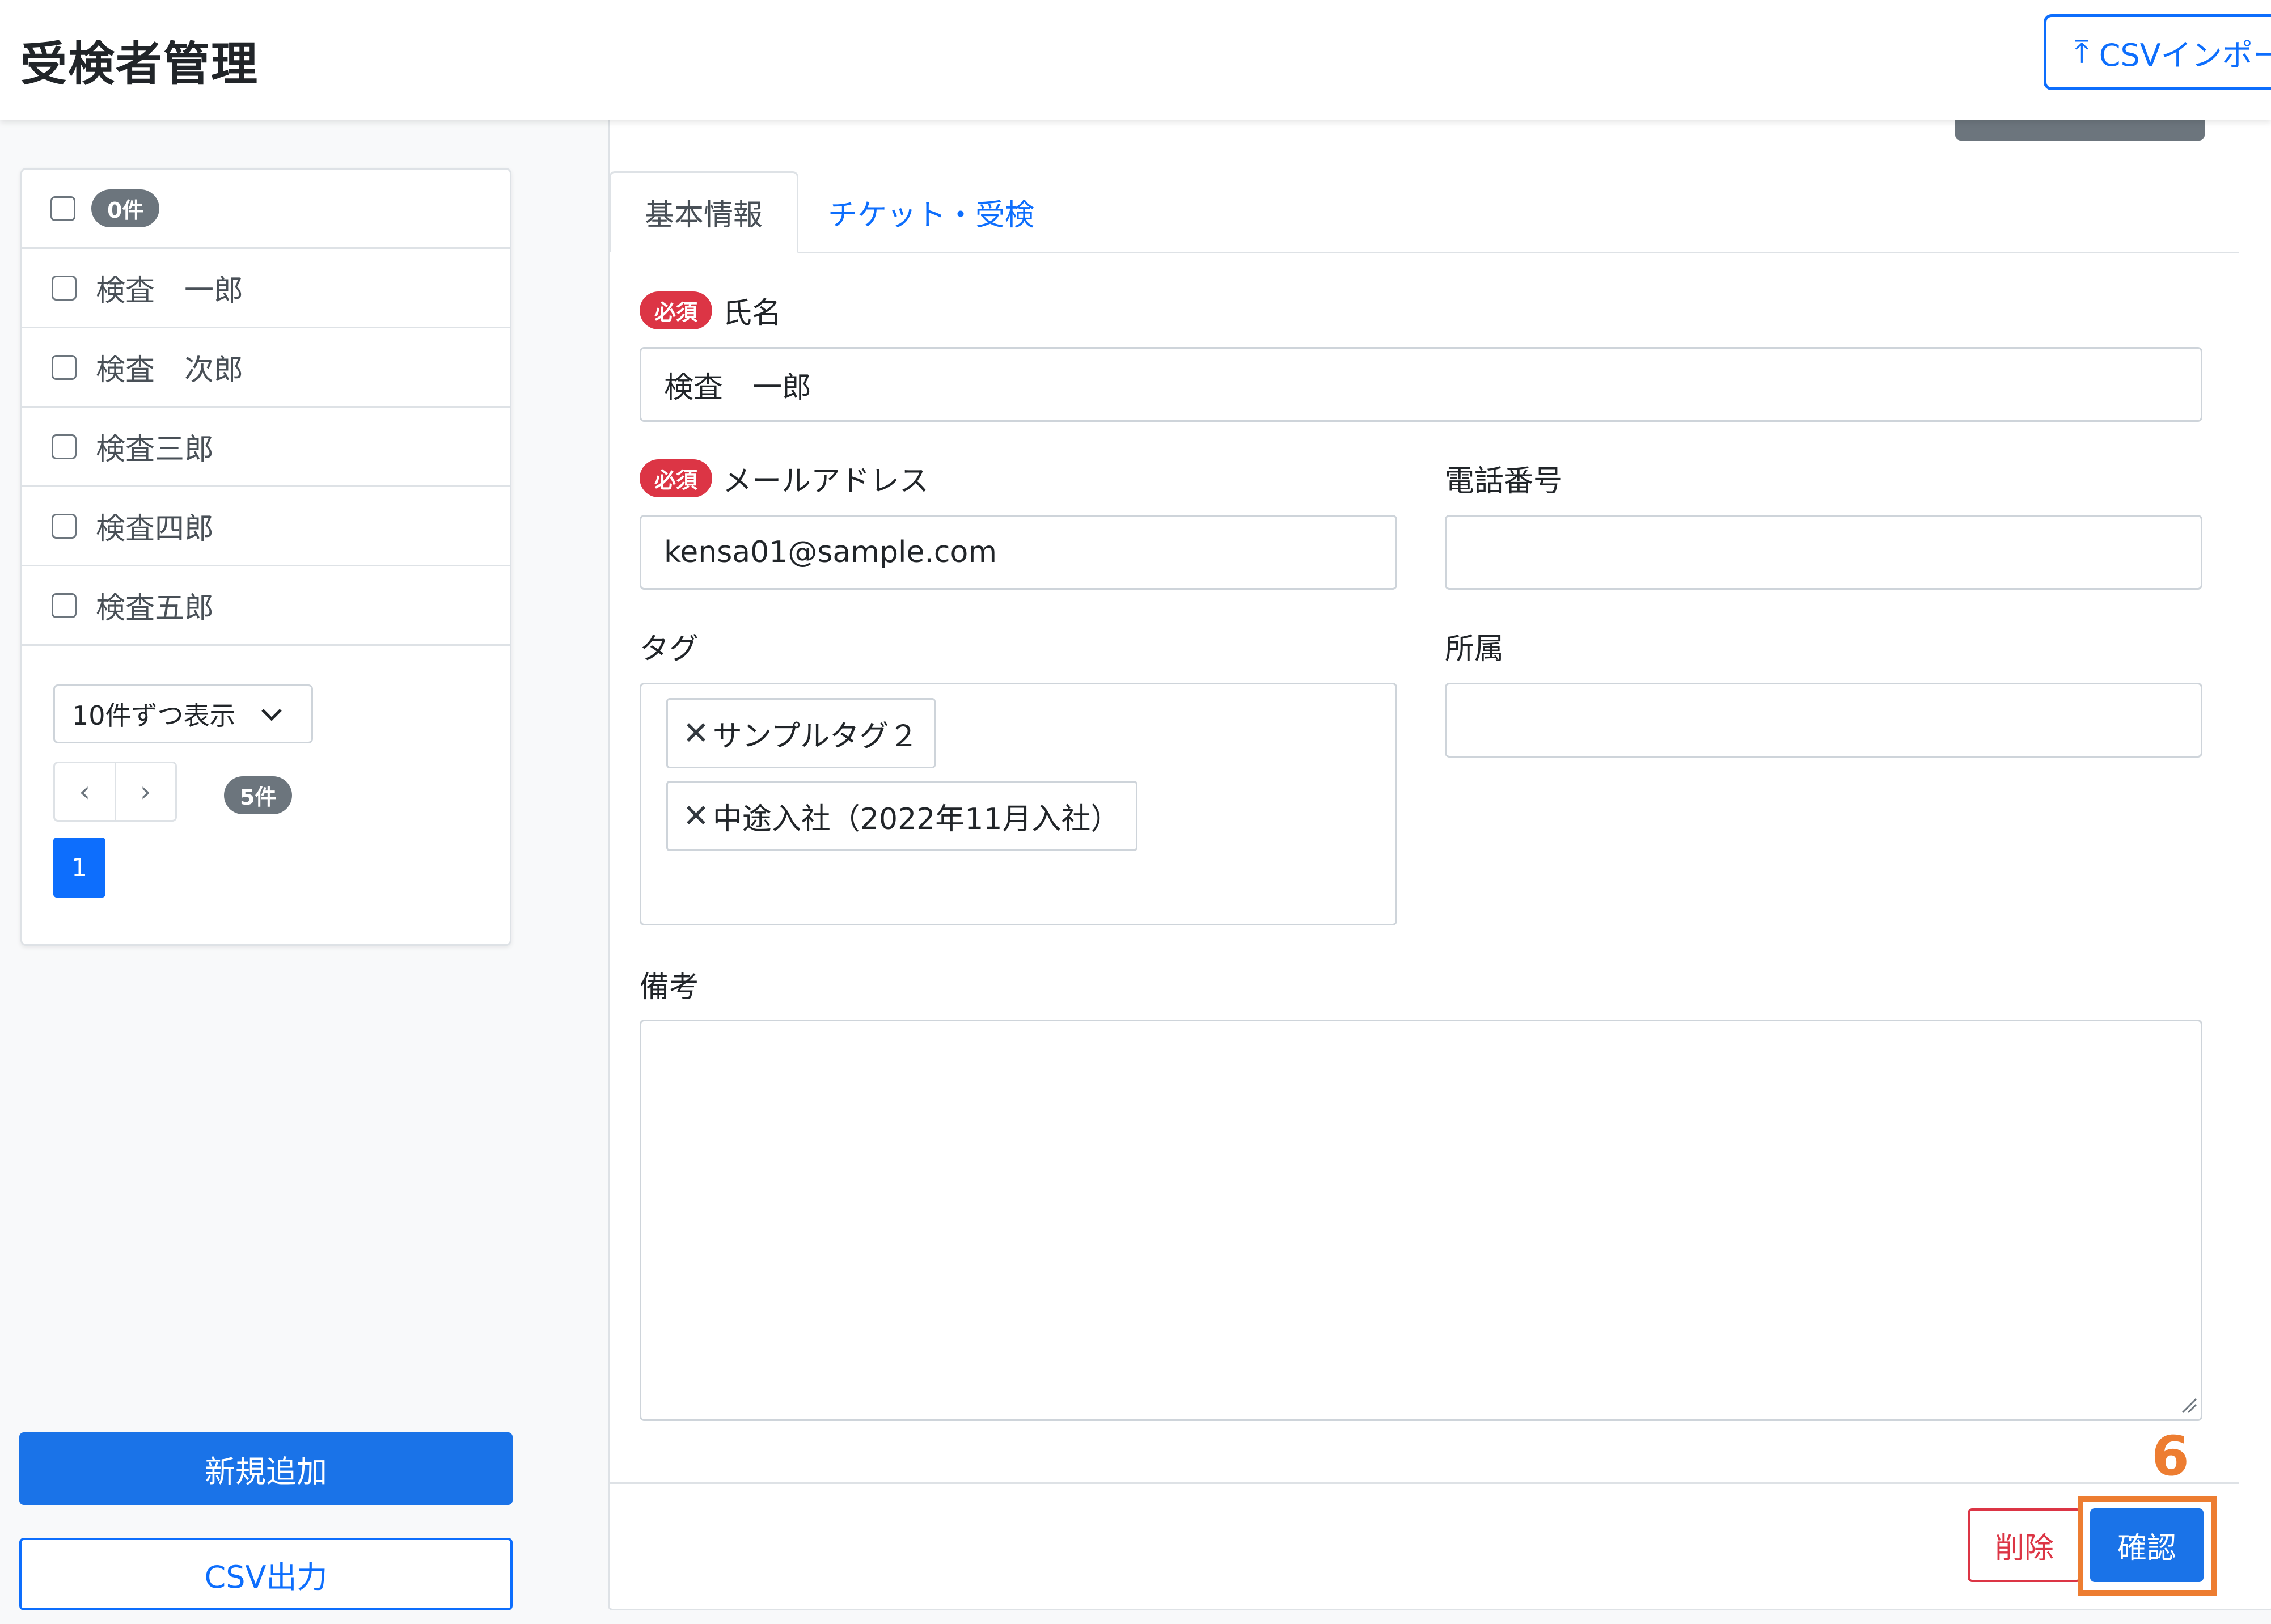  I want to click on name-label-group: 必須 氏名, so click(710, 310).